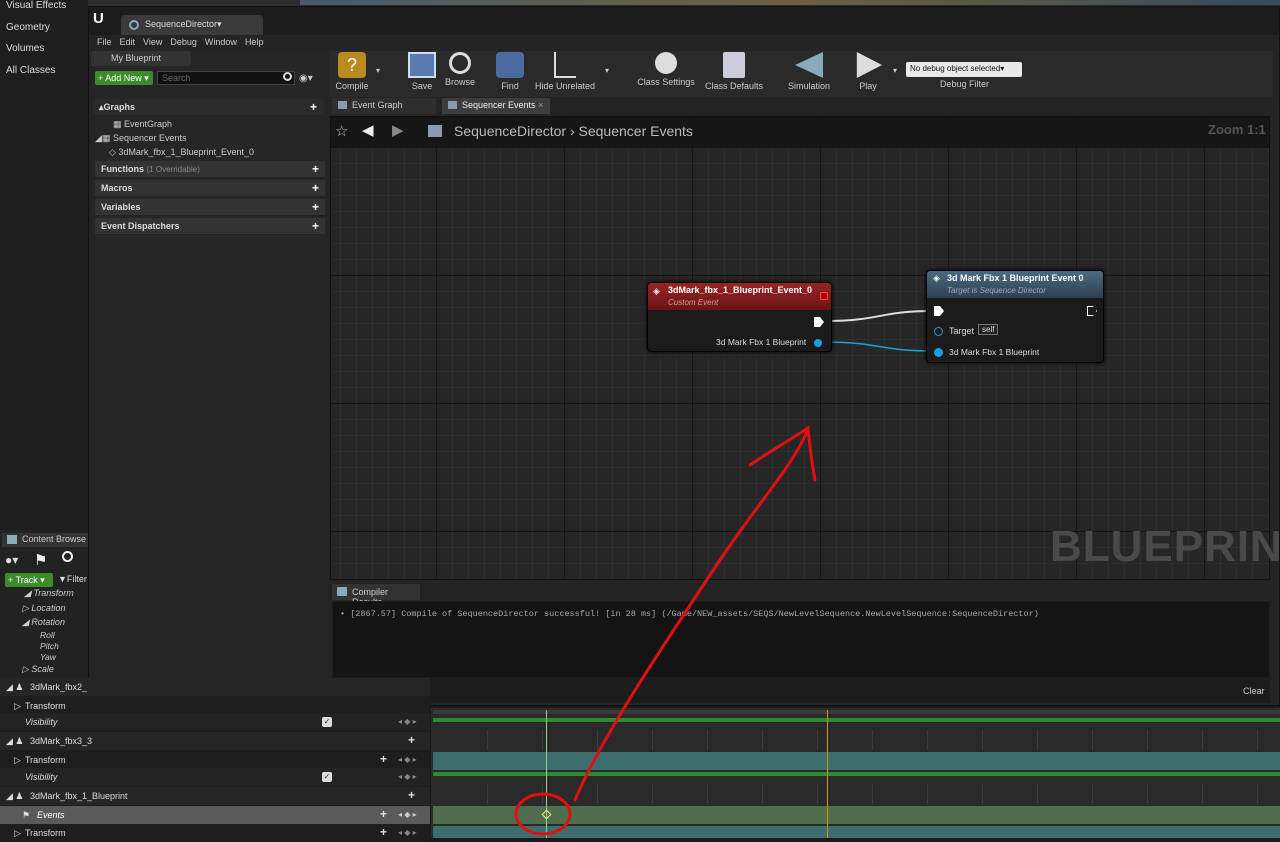  I want to click on annotation-overlay, so click(665, 630).